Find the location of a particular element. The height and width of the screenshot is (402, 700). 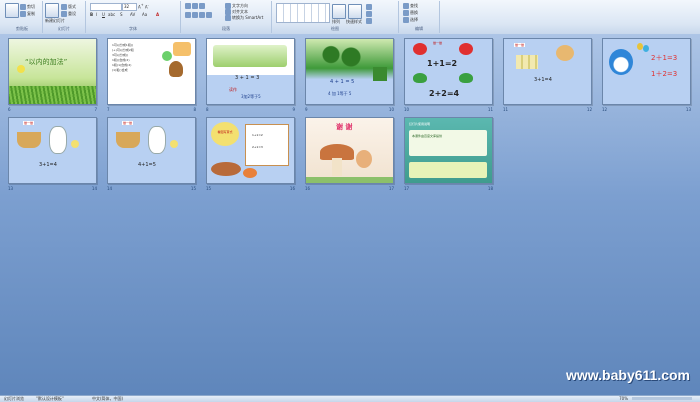

kids-image is located at coordinates (182, 49).